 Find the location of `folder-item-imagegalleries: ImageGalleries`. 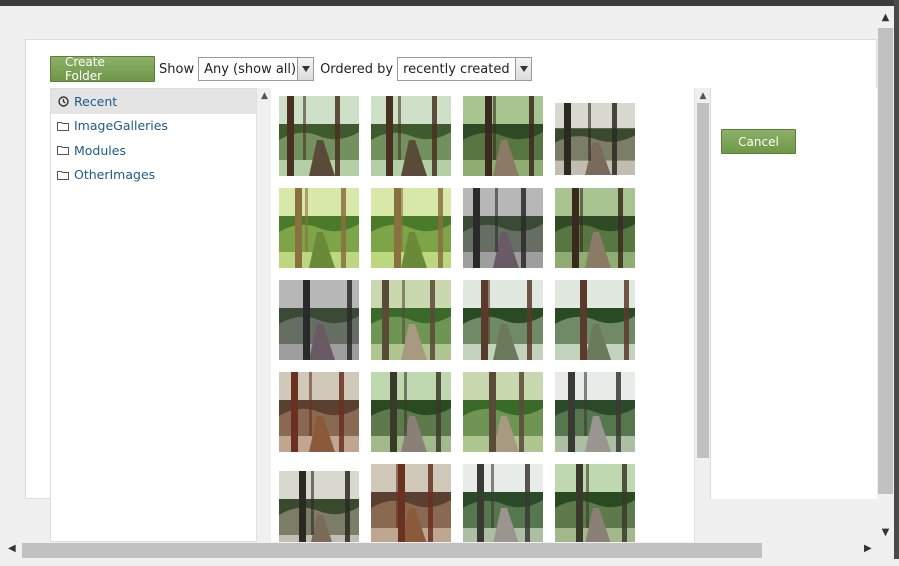

folder-item-imagegalleries: ImageGalleries is located at coordinates (153, 126).